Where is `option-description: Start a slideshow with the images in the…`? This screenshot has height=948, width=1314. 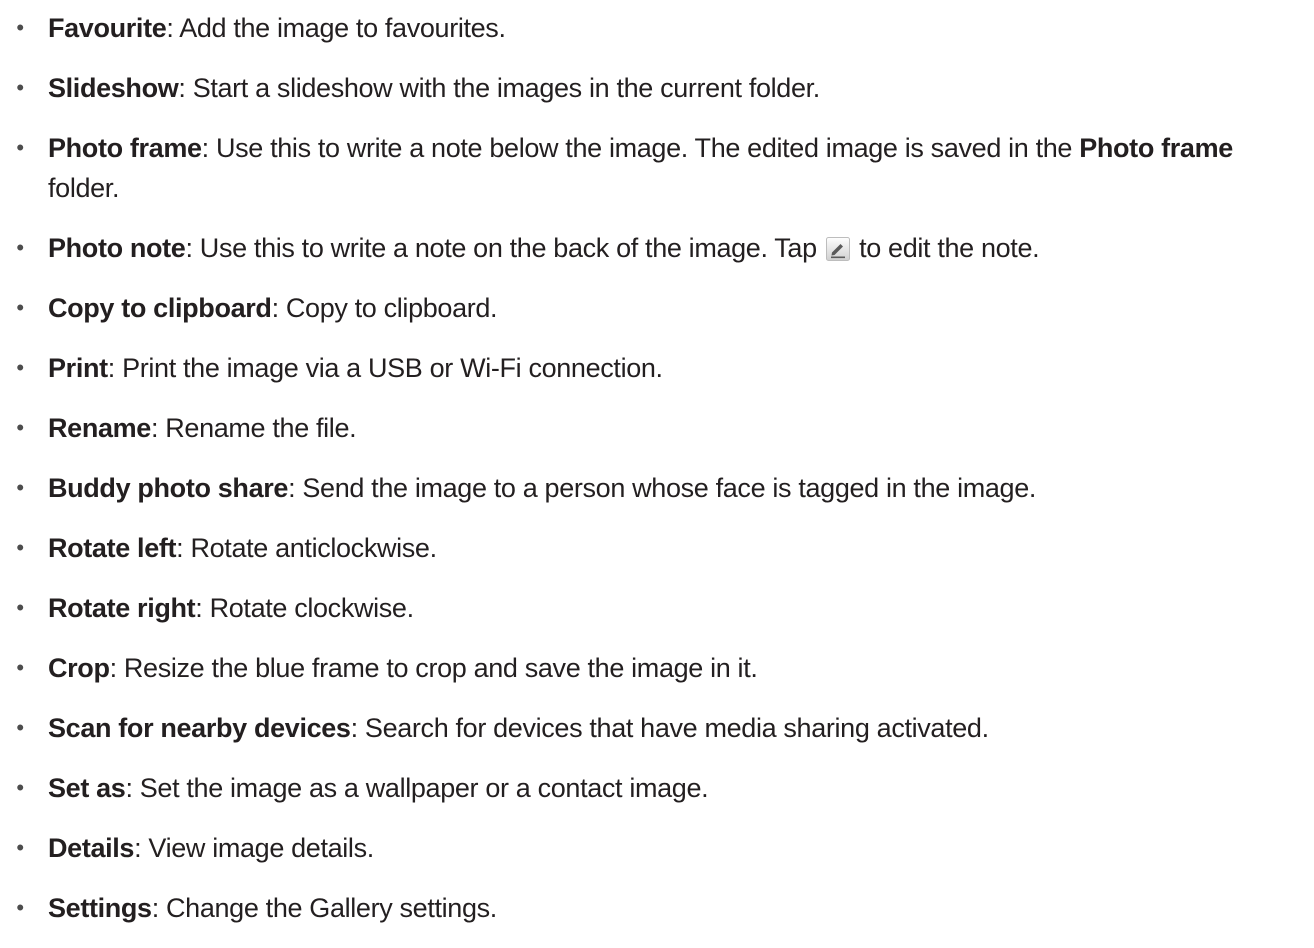
option-description: Start a slideshow with the images in the… is located at coordinates (506, 88).